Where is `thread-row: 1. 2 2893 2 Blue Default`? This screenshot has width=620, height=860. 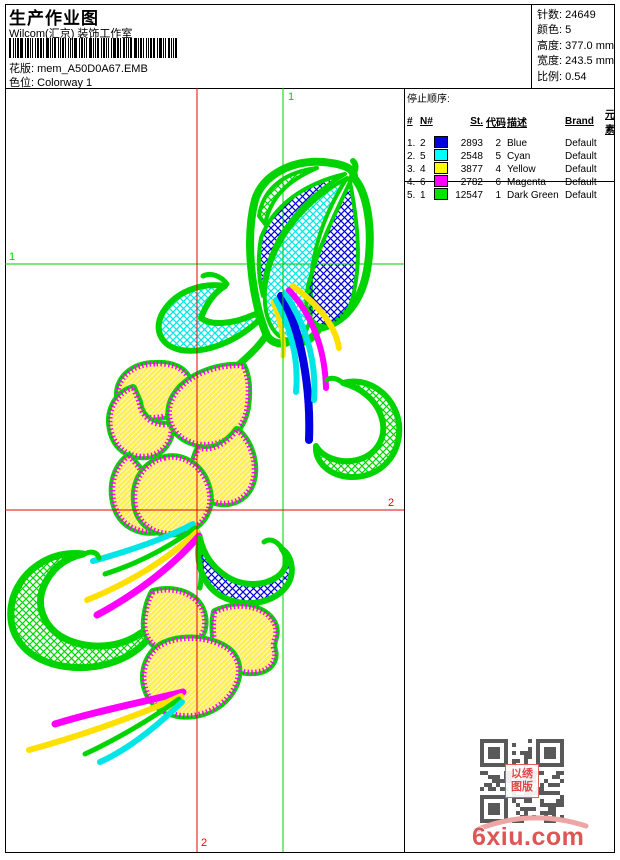 thread-row: 1. 2 2893 2 Blue Default is located at coordinates (510, 142).